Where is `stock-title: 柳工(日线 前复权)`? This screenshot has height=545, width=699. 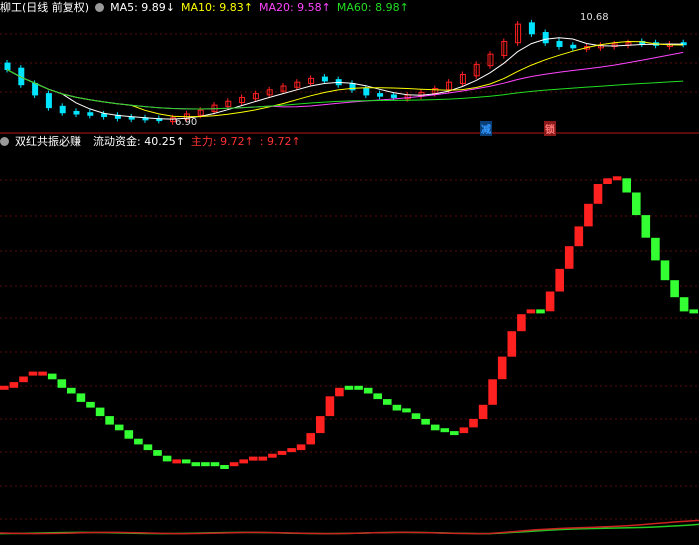
stock-title: 柳工(日线 前复权) is located at coordinates (44, 7).